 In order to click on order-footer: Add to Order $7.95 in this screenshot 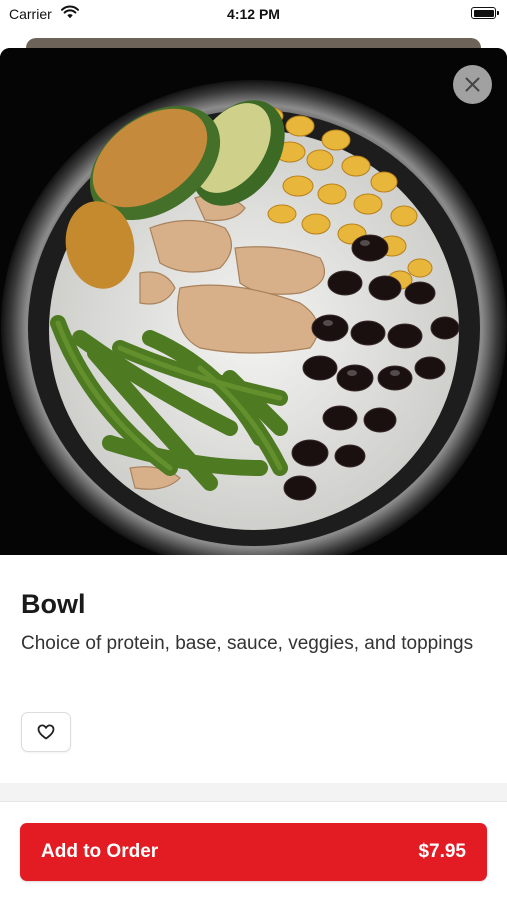, I will do `click(253, 850)`.